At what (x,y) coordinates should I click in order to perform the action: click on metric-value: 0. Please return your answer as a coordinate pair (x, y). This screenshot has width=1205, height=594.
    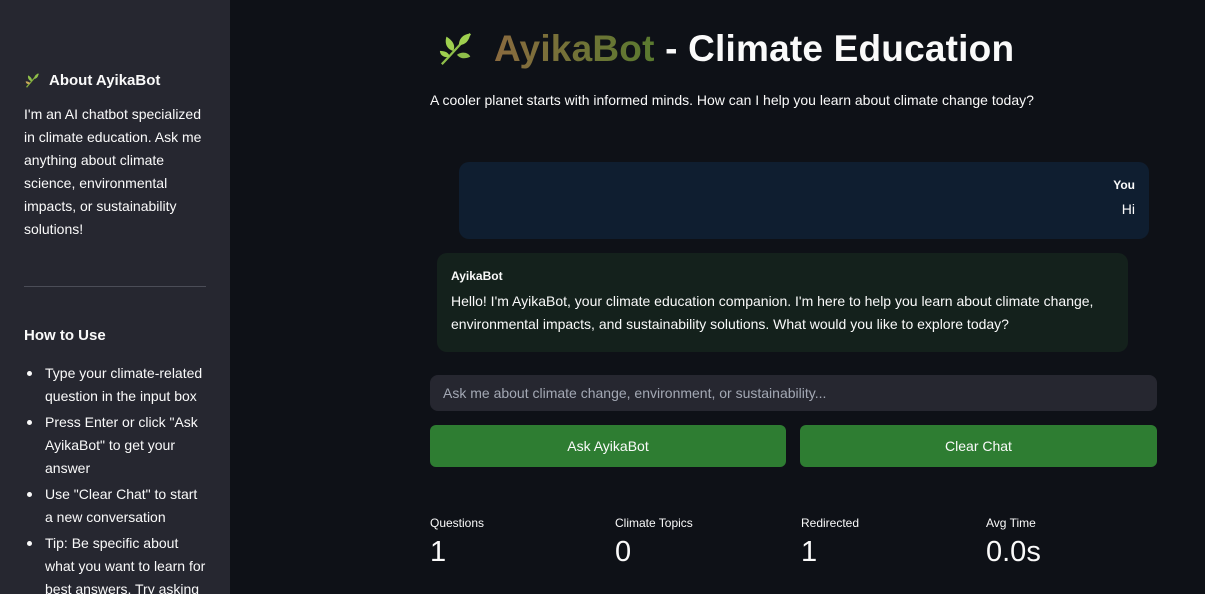
    Looking at the image, I should click on (623, 552).